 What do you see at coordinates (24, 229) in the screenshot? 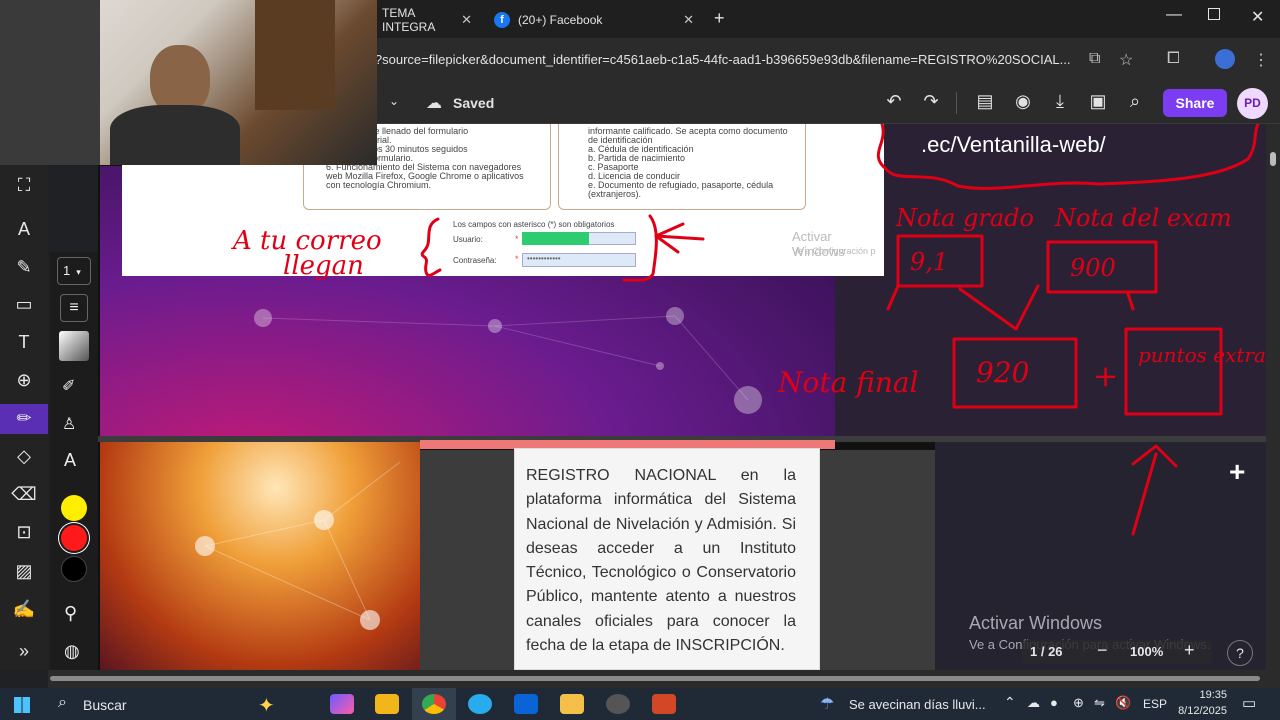
I see `text-recognition-icon: A` at bounding box center [24, 229].